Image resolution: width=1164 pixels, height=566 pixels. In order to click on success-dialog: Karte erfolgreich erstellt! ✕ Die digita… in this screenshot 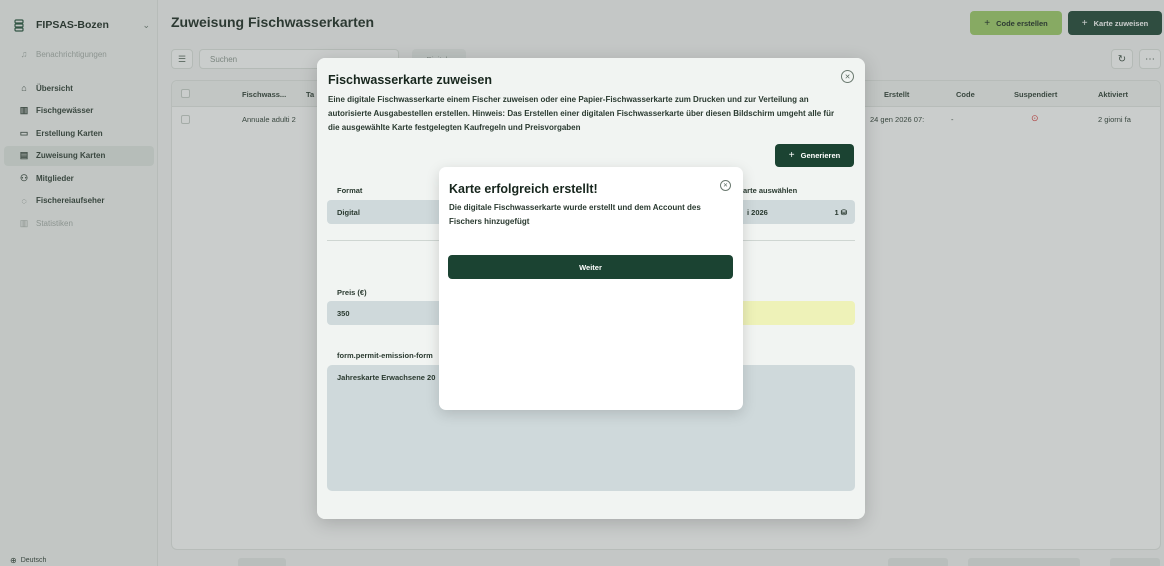, I will do `click(591, 288)`.